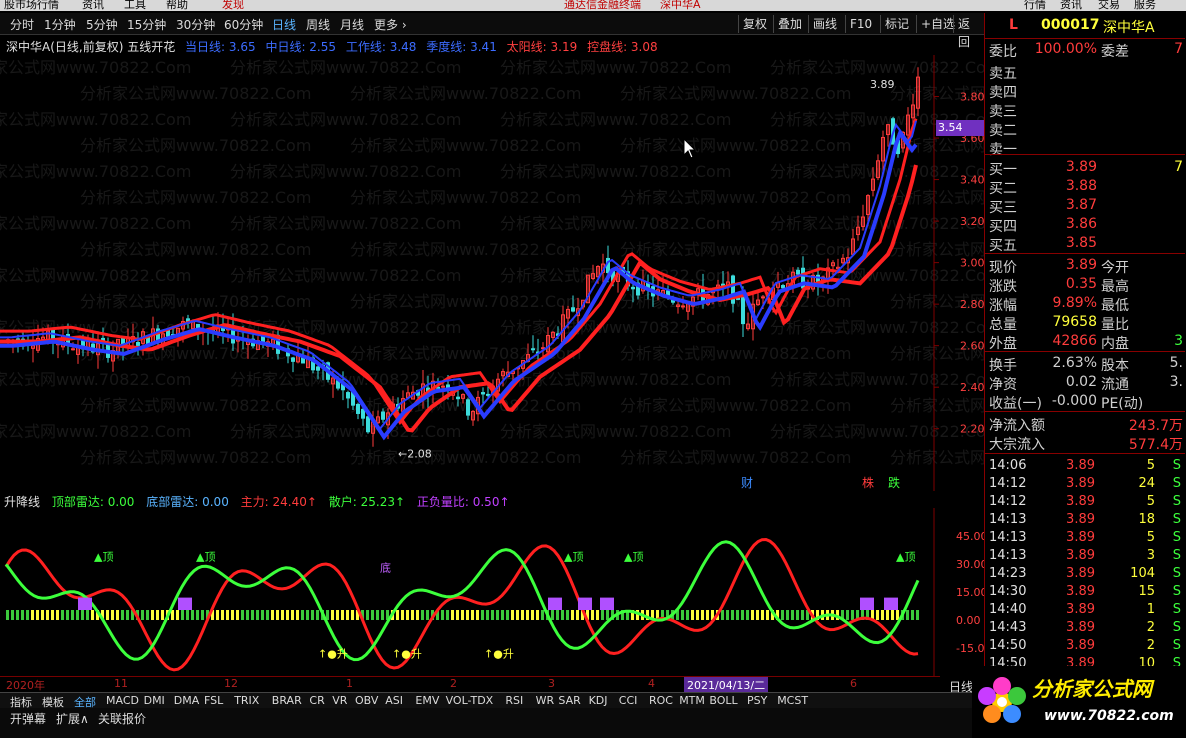 The width and height of the screenshot is (1186, 738). I want to click on menu-market: 股市场行情, so click(31, 5).